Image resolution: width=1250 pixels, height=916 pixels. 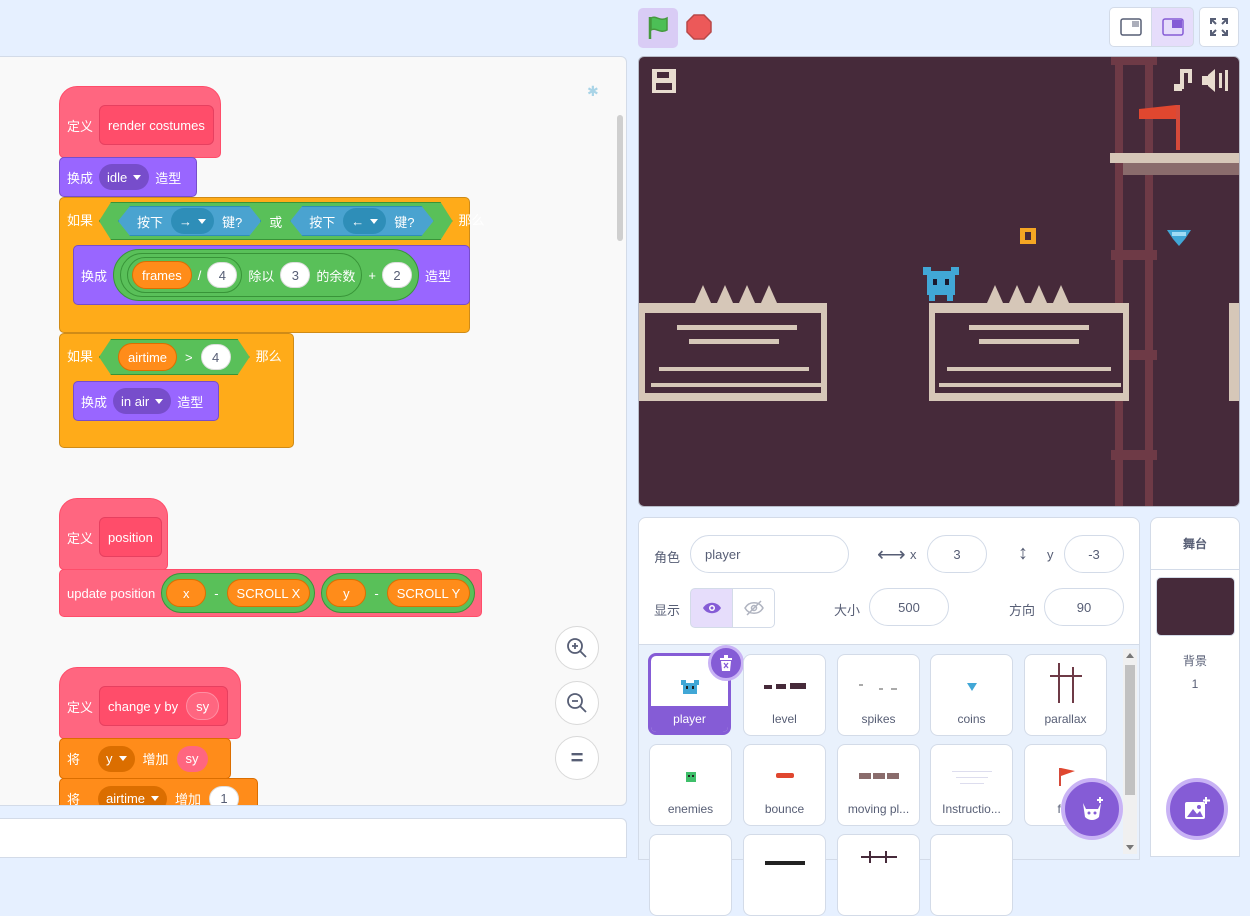 I want to click on divide-operator: frames / 4, so click(x=185, y=275).